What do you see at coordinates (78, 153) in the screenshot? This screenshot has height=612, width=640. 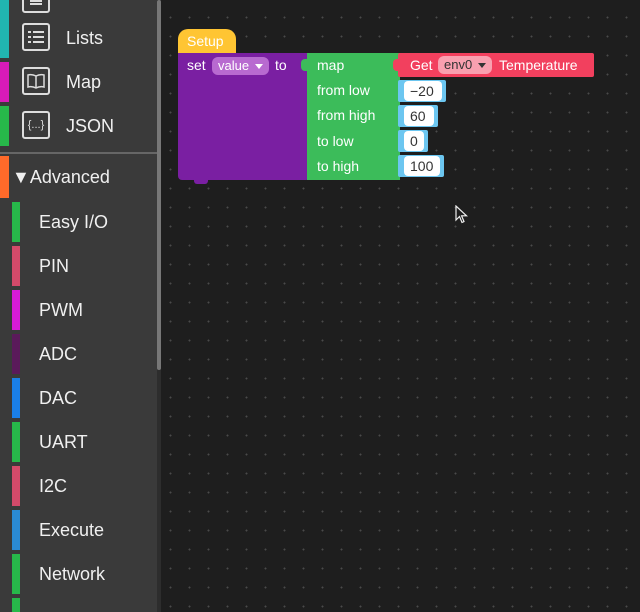 I see `toolbox-divider` at bounding box center [78, 153].